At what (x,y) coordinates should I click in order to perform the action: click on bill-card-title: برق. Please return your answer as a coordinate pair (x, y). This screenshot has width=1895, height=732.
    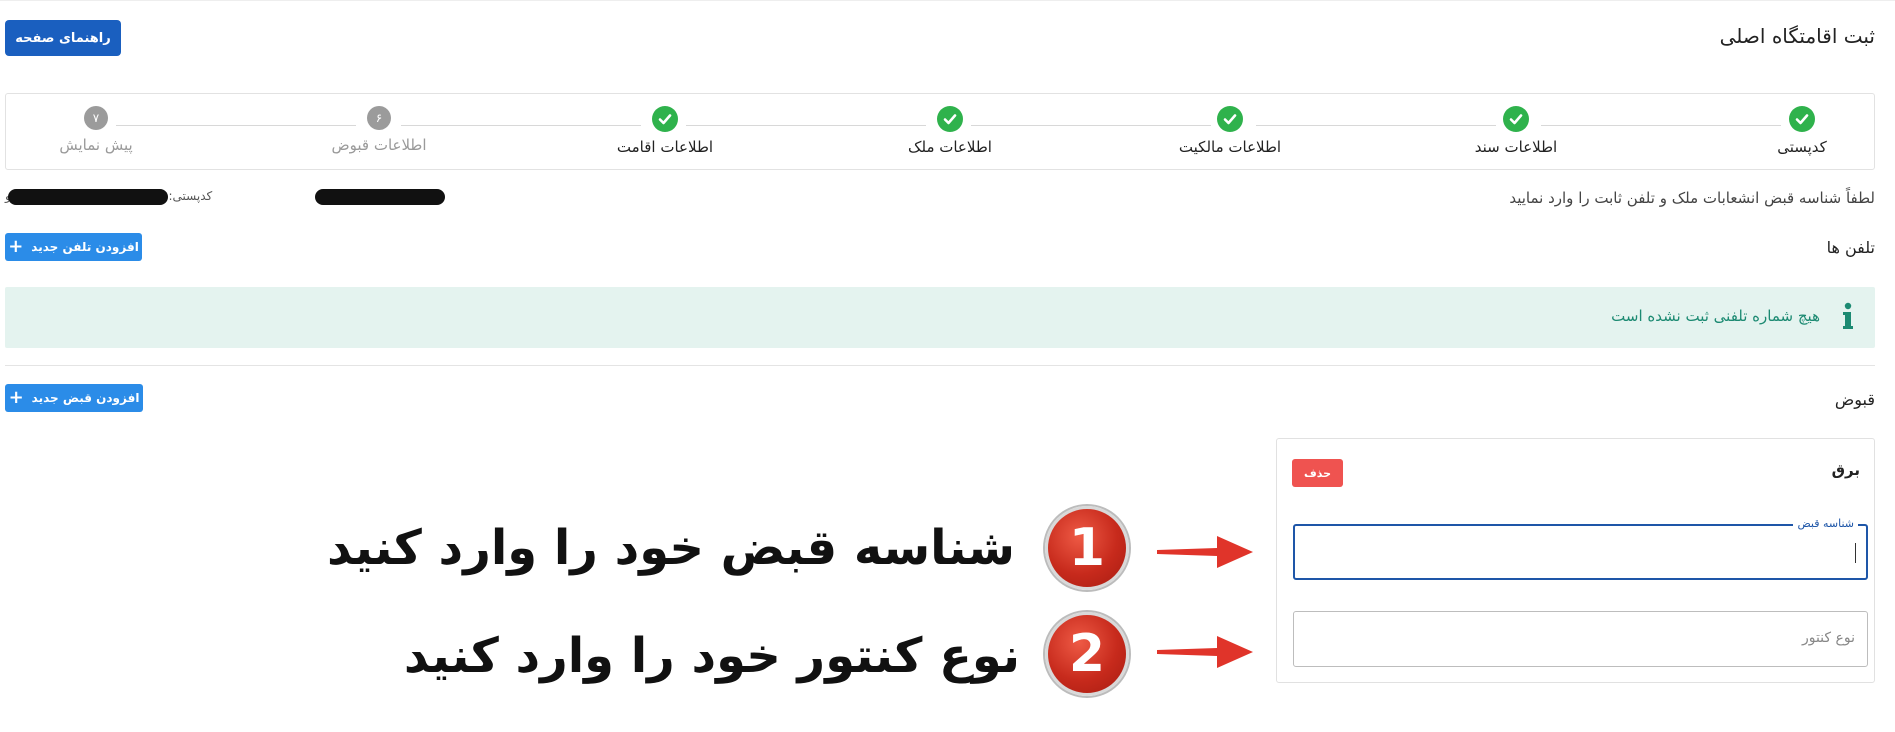
    Looking at the image, I should click on (1845, 470).